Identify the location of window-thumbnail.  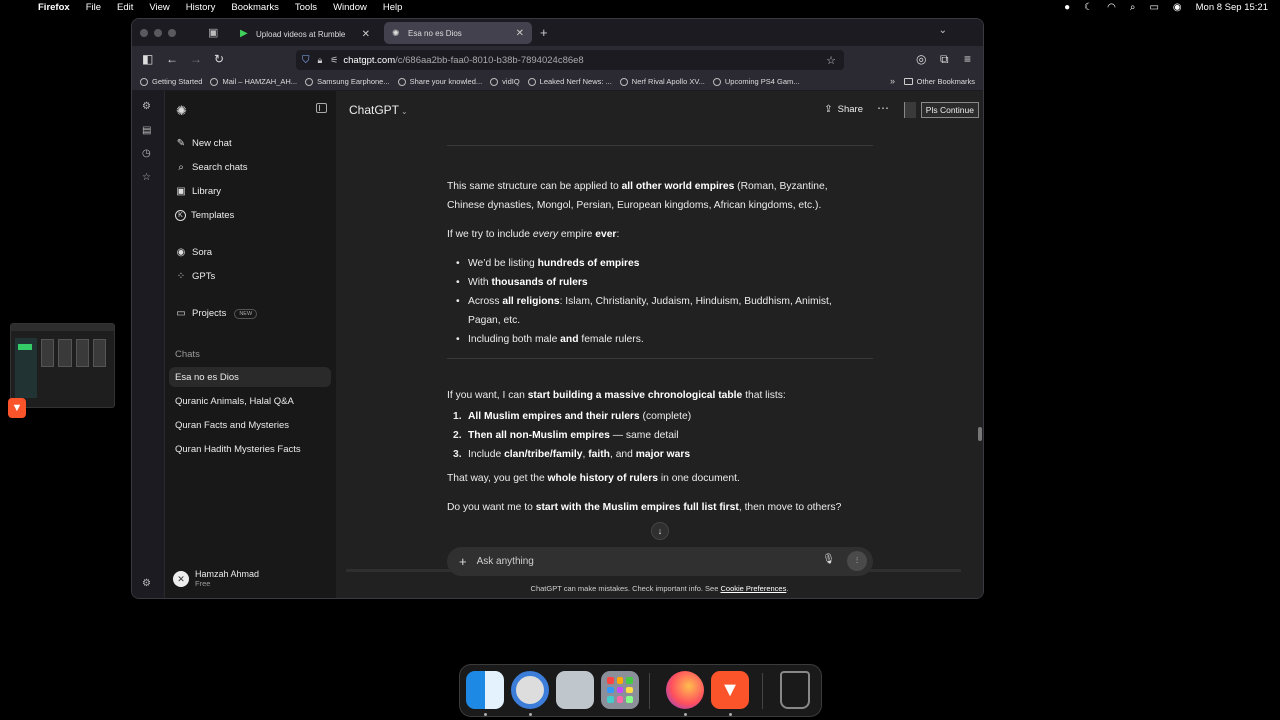
(62, 365).